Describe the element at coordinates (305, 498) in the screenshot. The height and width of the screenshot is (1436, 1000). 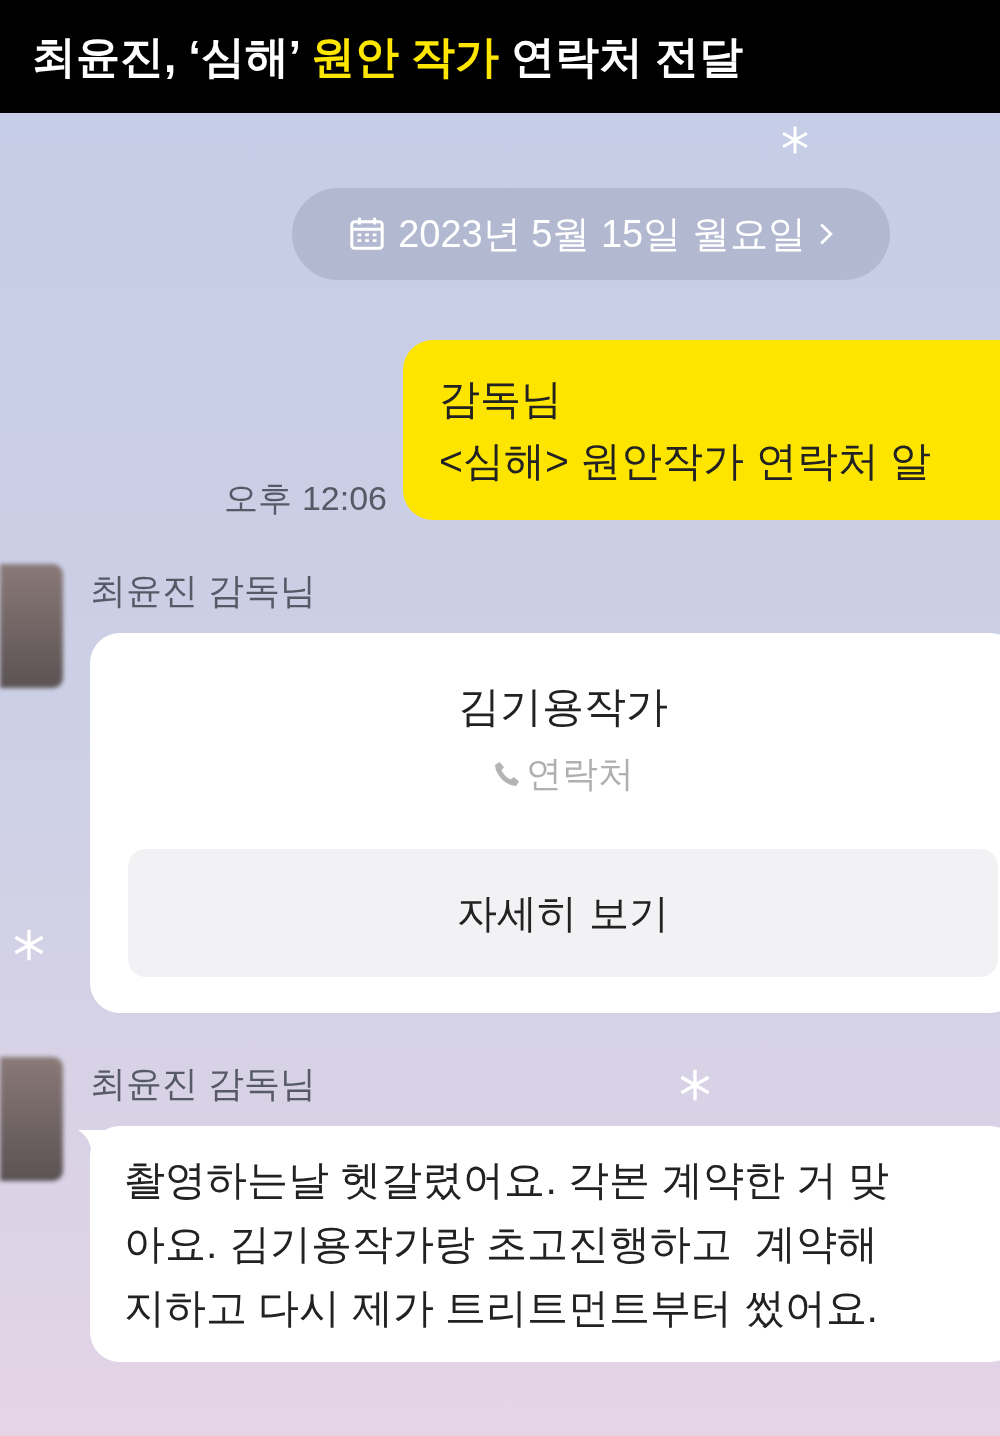
I see `message-time: 오후 12:06` at that location.